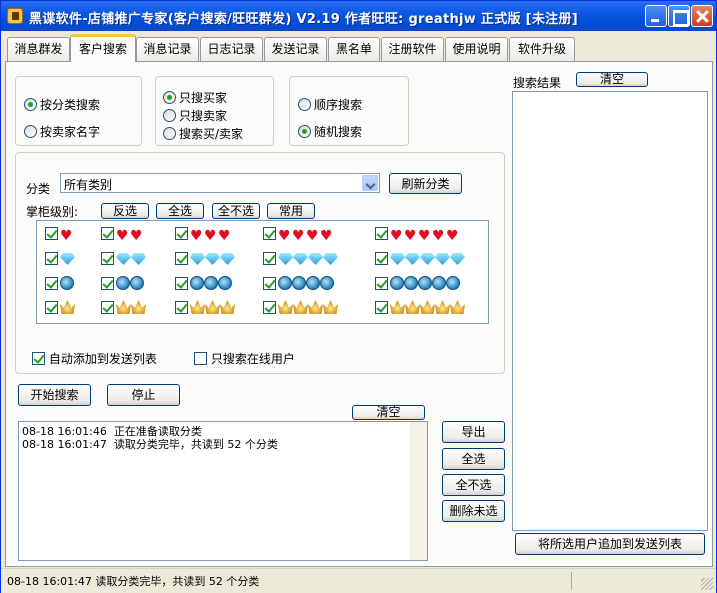 Image resolution: width=717 pixels, height=593 pixels. I want to click on resize-grip-icon, so click(707, 584).